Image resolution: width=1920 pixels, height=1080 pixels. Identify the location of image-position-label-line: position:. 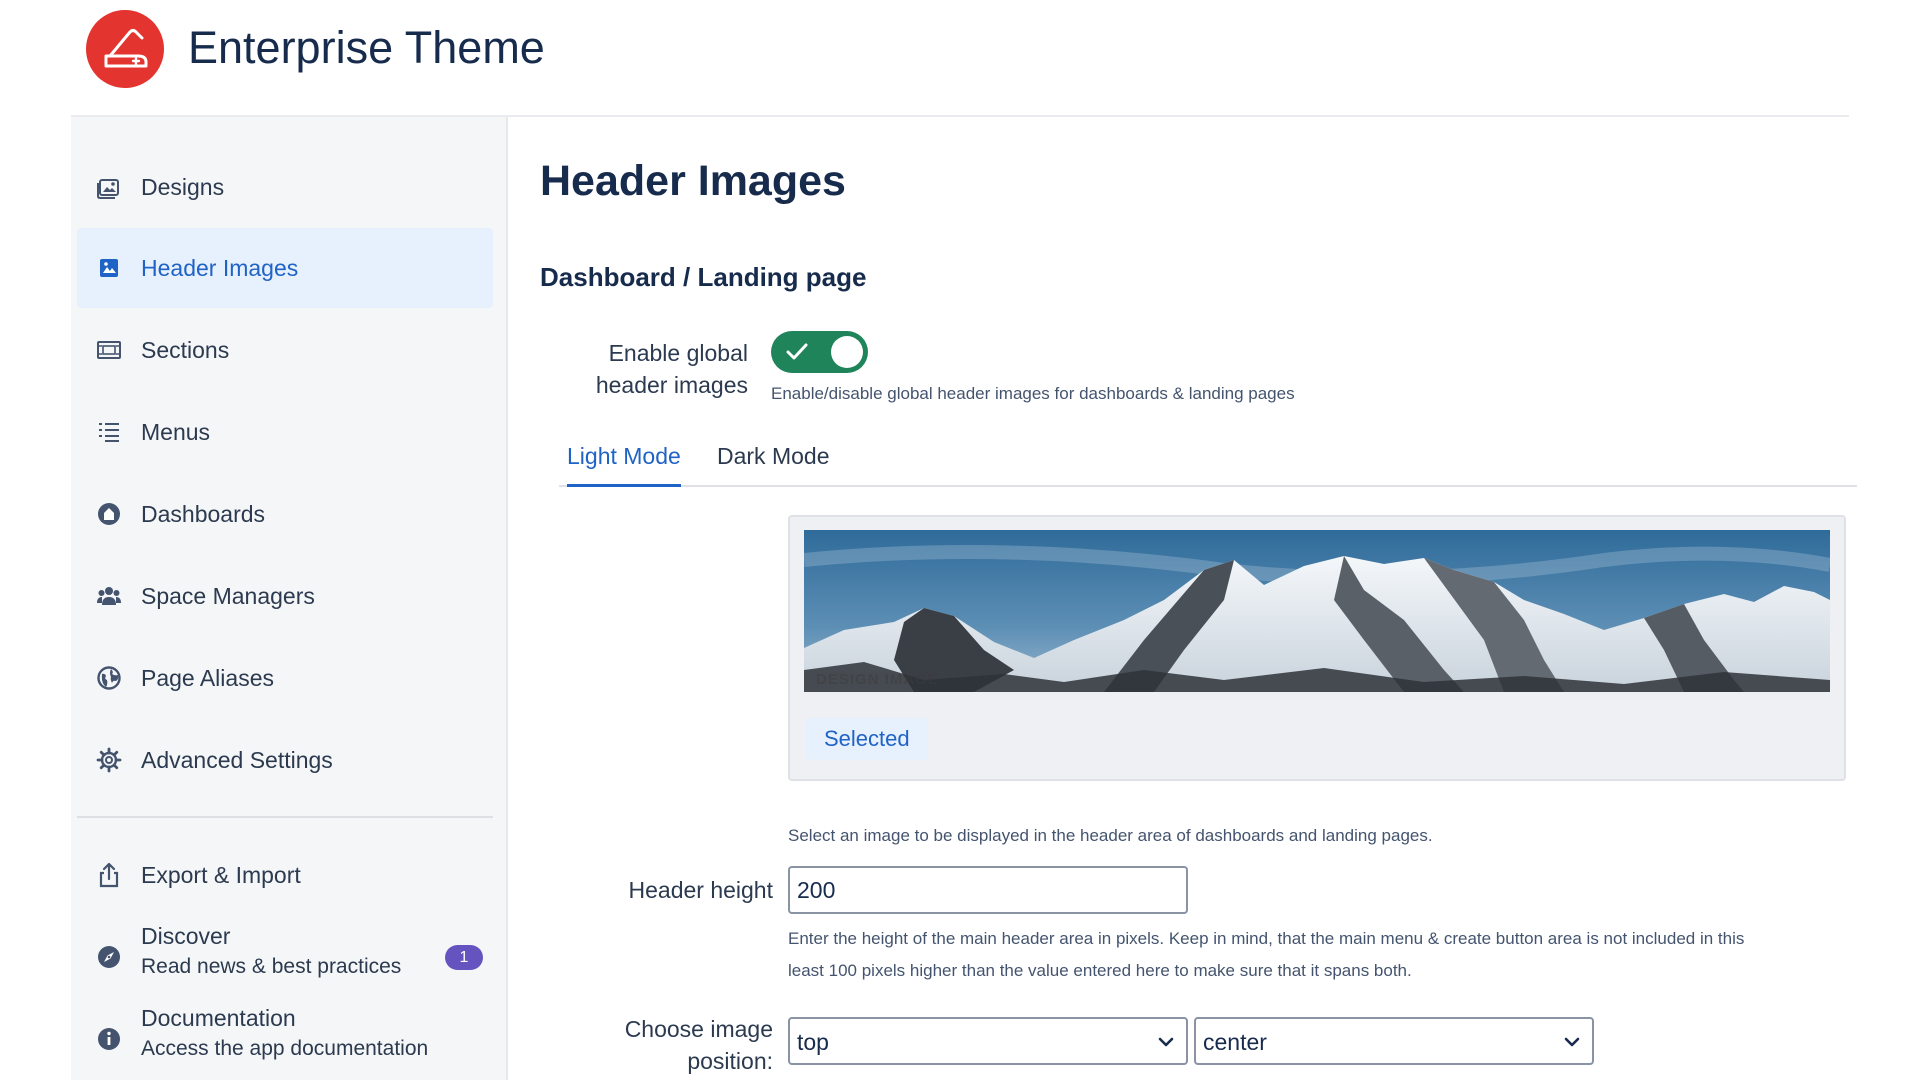
(730, 1061).